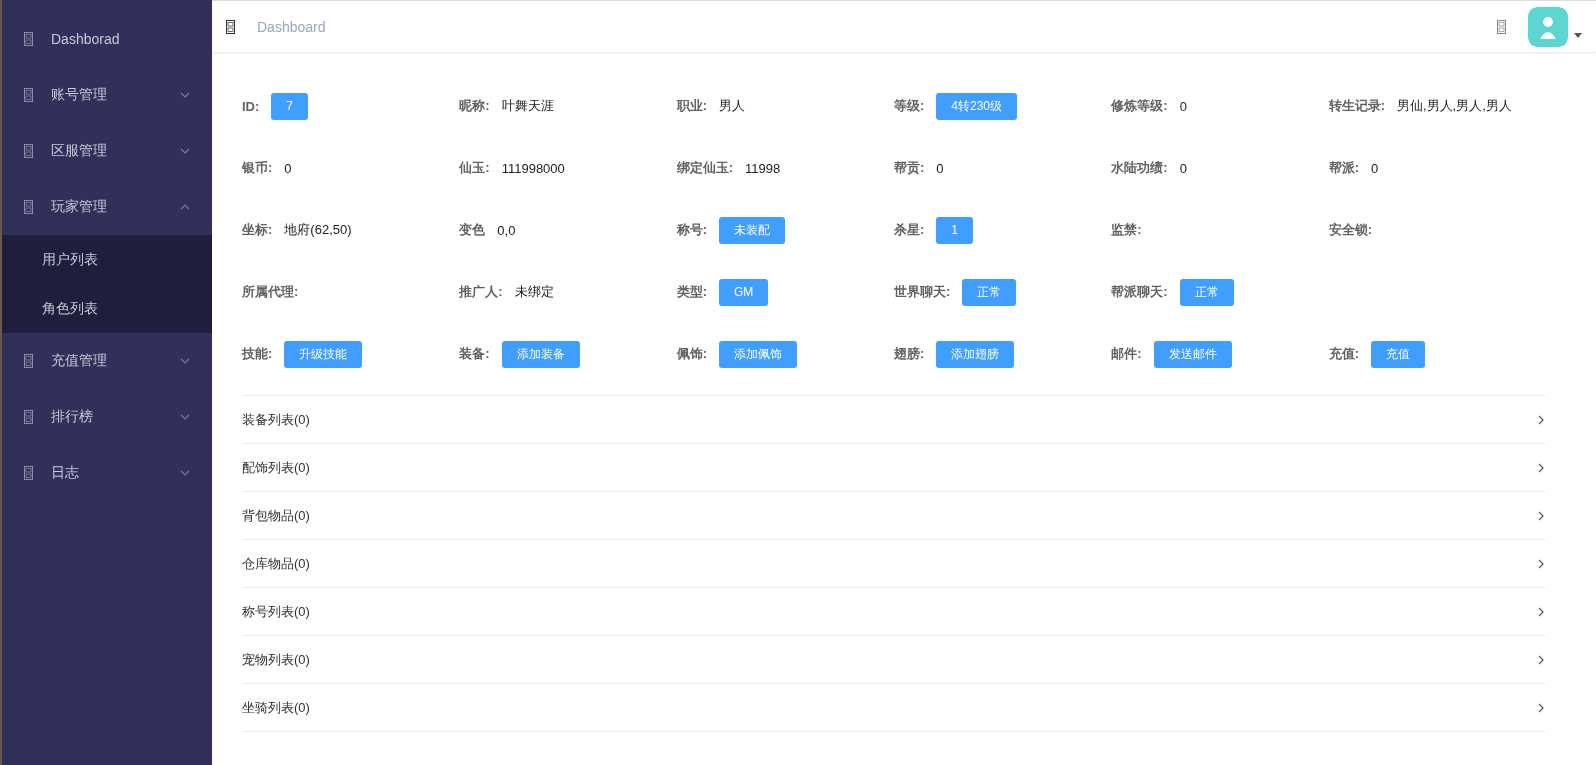 The image size is (1596, 765). What do you see at coordinates (107, 259) in the screenshot?
I see `submenu-item: 用户列表` at bounding box center [107, 259].